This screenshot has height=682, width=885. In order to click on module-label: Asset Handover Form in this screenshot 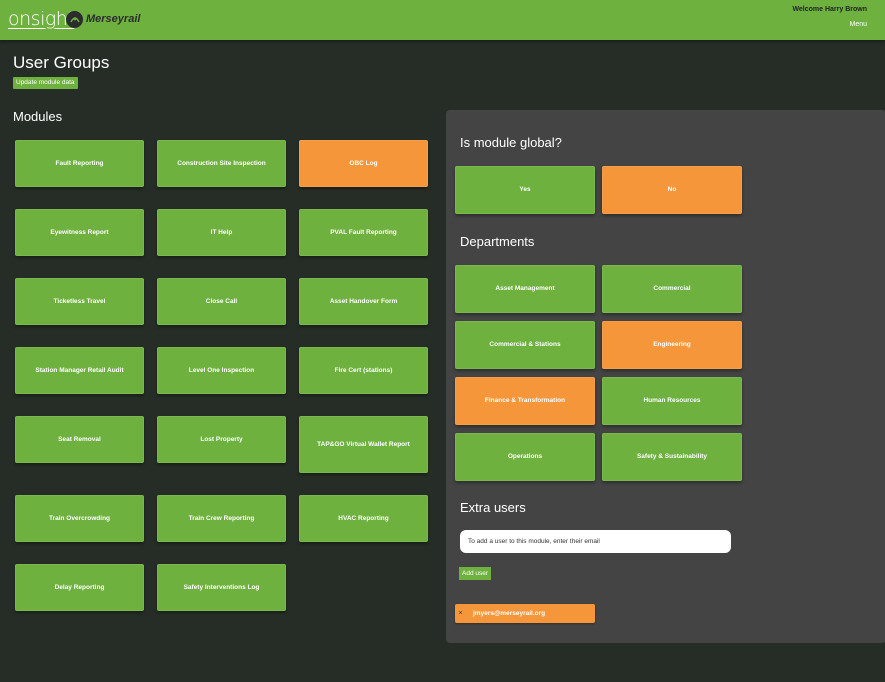, I will do `click(363, 301)`.